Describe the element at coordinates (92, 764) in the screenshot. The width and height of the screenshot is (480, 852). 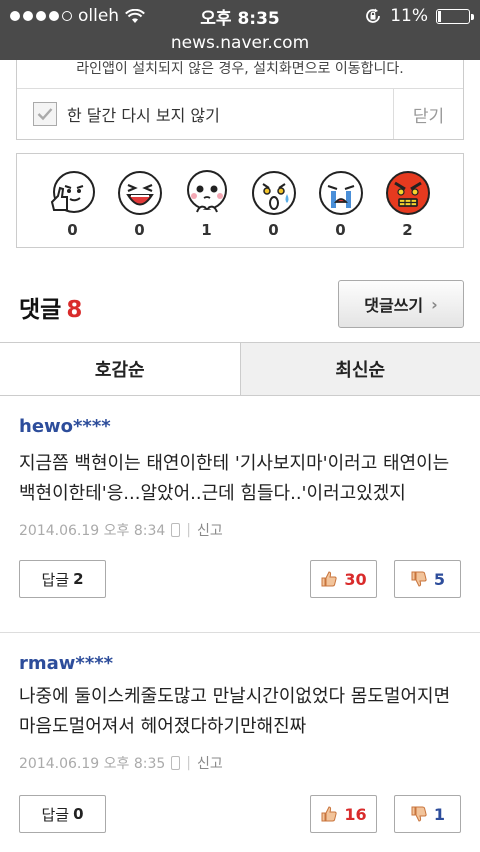
I see `comment-date: 2014.06.19 오후 8:35` at that location.